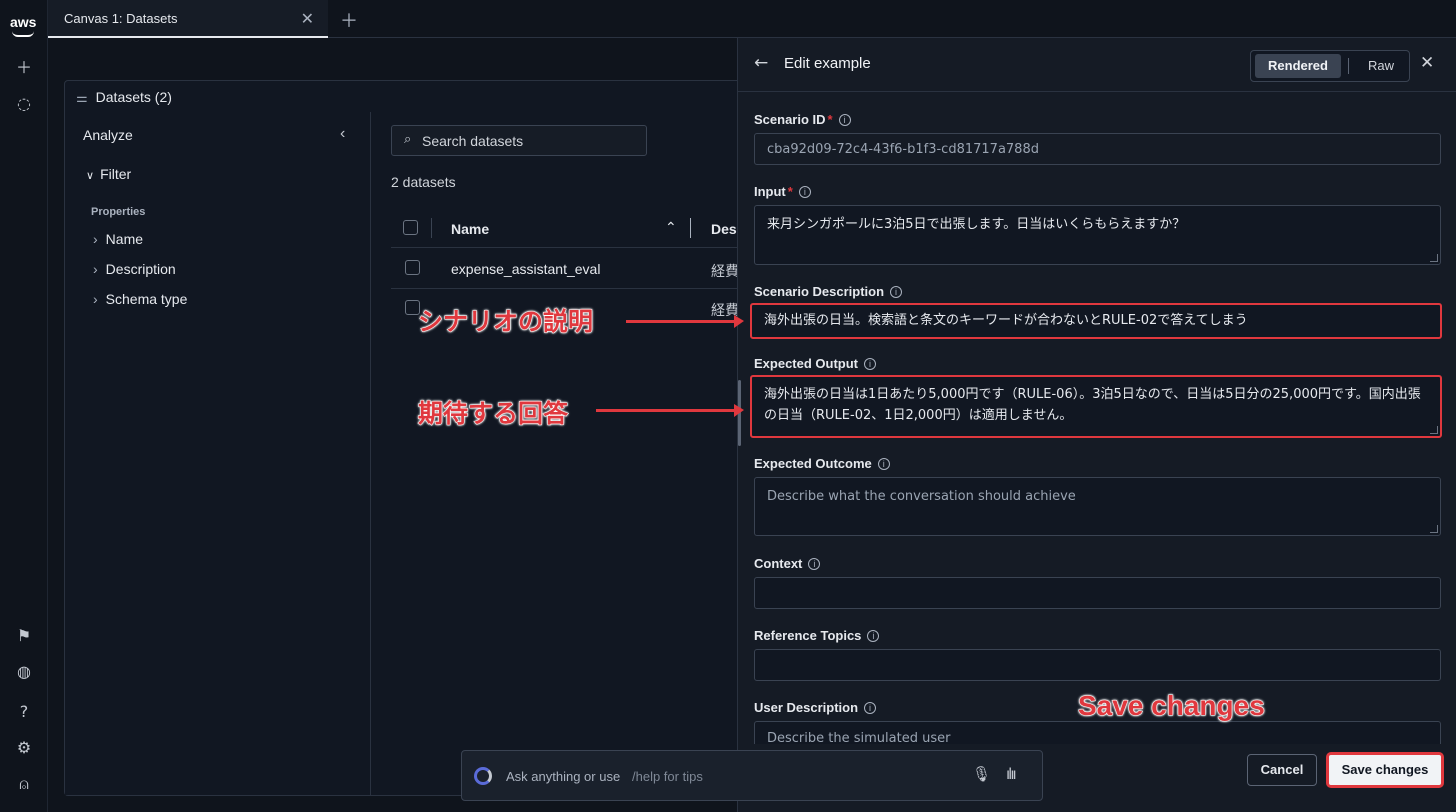 The height and width of the screenshot is (812, 1456). I want to click on add-tab-icon: ＋, so click(349, 20).